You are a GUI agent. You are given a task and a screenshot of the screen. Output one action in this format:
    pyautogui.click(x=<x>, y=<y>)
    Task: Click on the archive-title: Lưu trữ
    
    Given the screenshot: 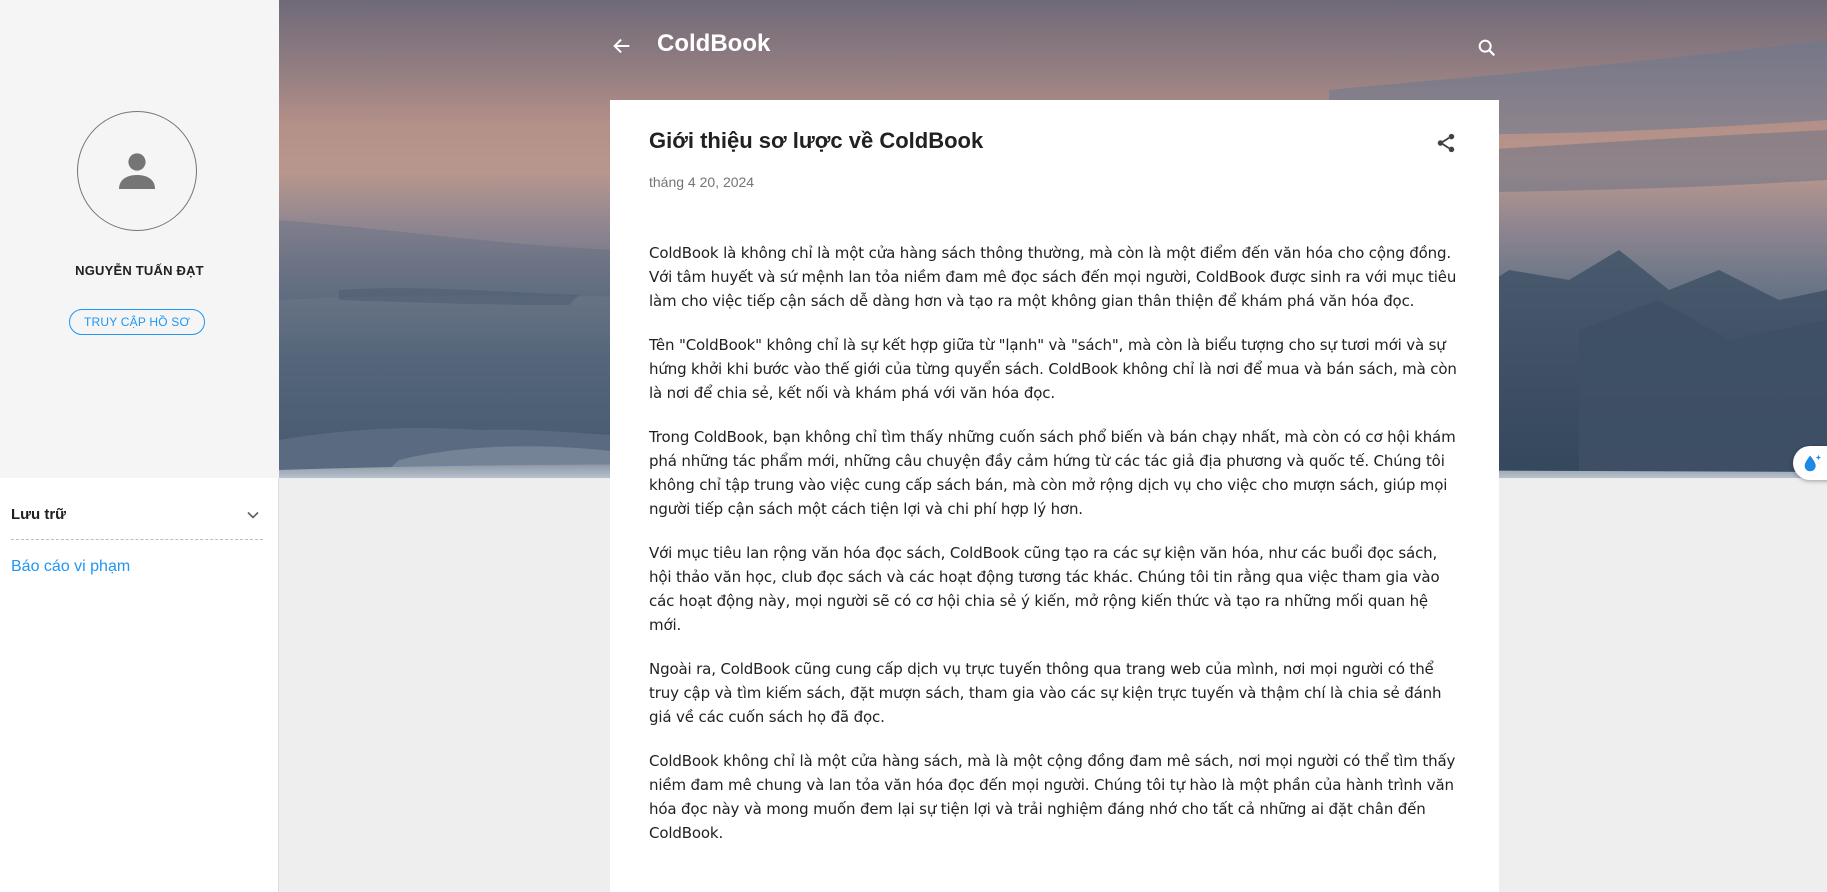 What is the action you would take?
    pyautogui.click(x=39, y=514)
    